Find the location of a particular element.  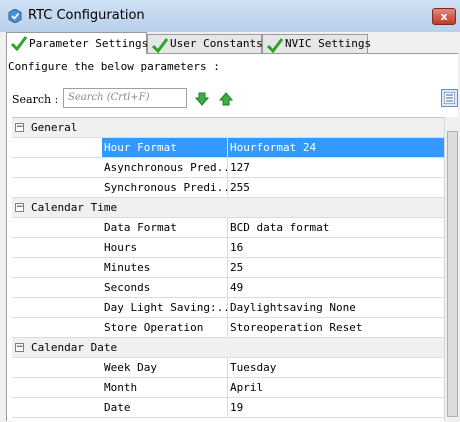

arrow-down-icon is located at coordinates (202, 99).